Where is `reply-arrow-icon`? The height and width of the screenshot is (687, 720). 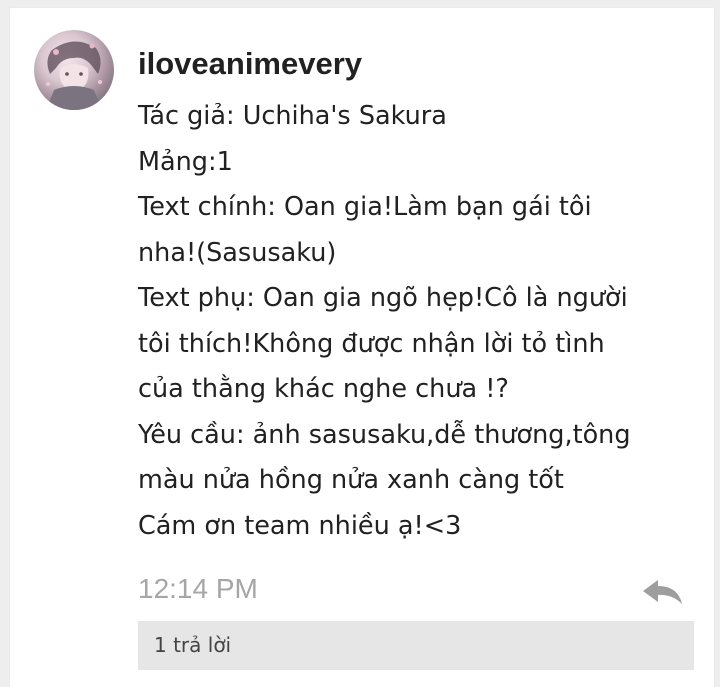
reply-arrow-icon is located at coordinates (662, 592).